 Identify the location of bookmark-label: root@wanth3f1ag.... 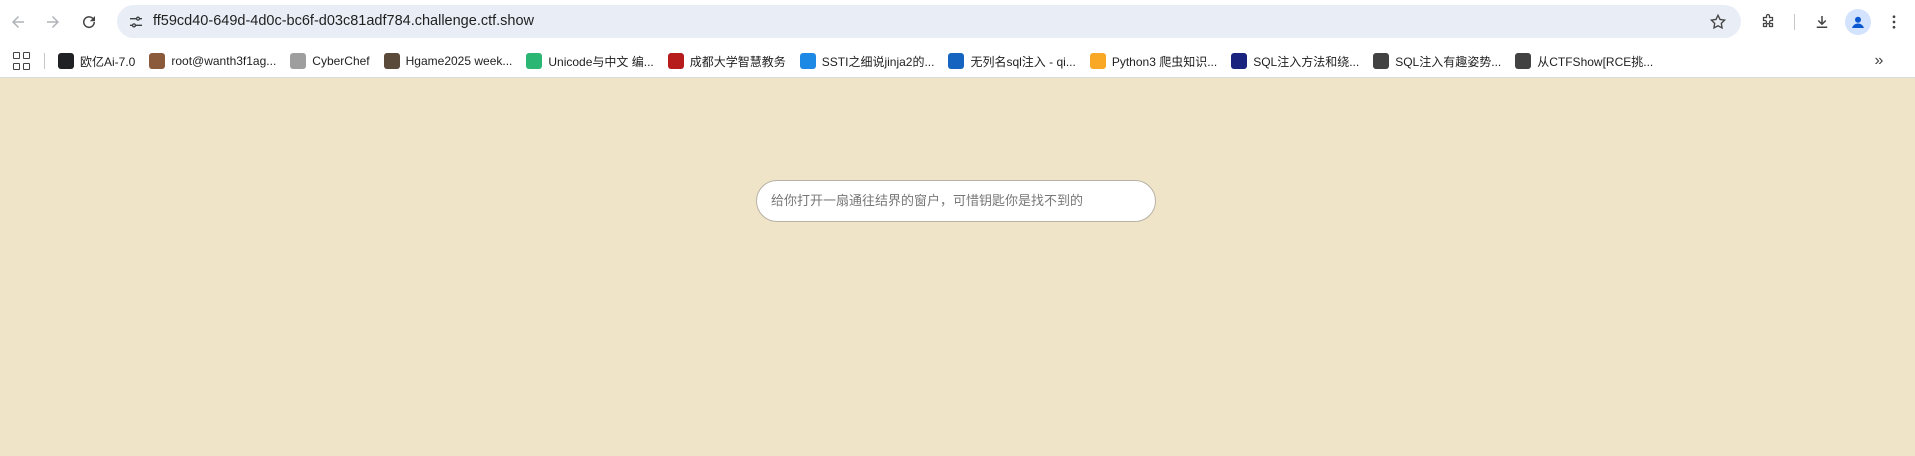
(224, 61).